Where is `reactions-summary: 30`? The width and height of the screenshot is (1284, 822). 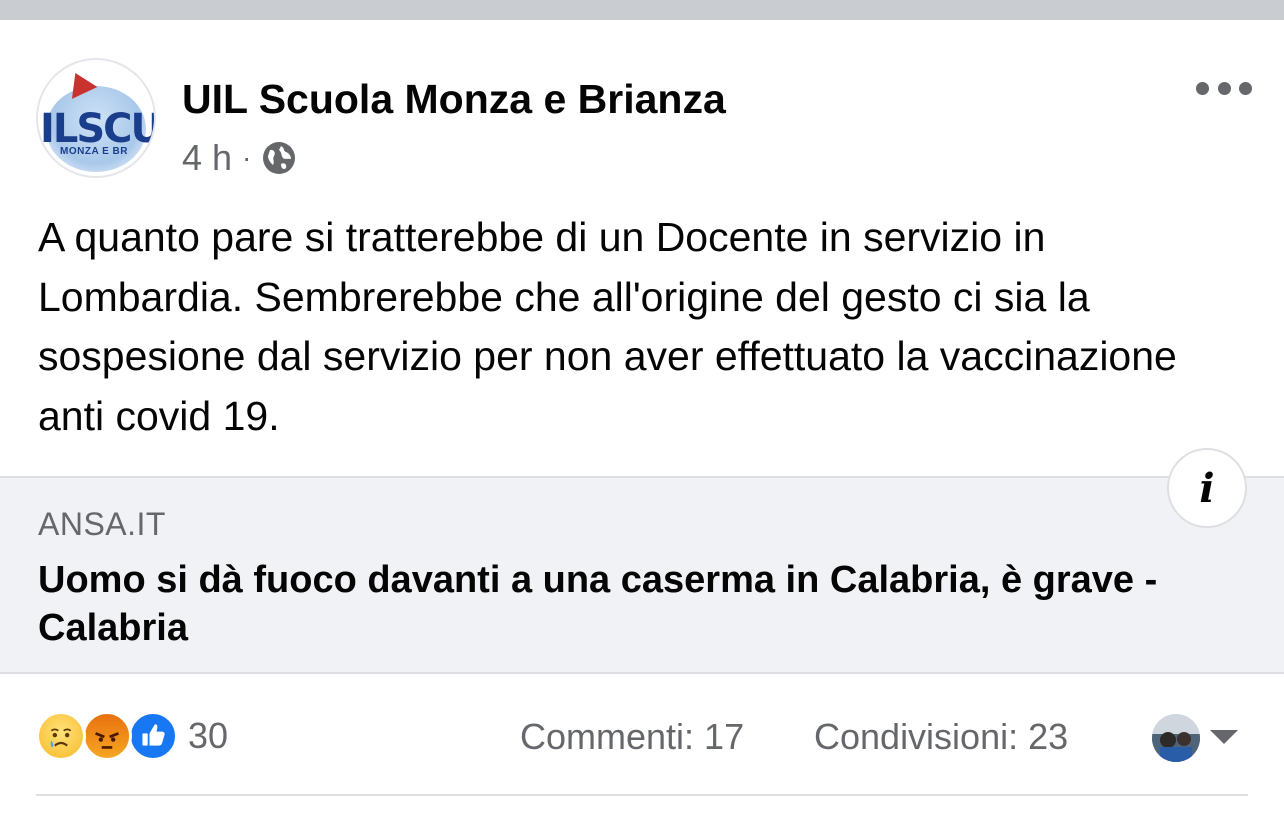
reactions-summary: 30 is located at coordinates (132, 736).